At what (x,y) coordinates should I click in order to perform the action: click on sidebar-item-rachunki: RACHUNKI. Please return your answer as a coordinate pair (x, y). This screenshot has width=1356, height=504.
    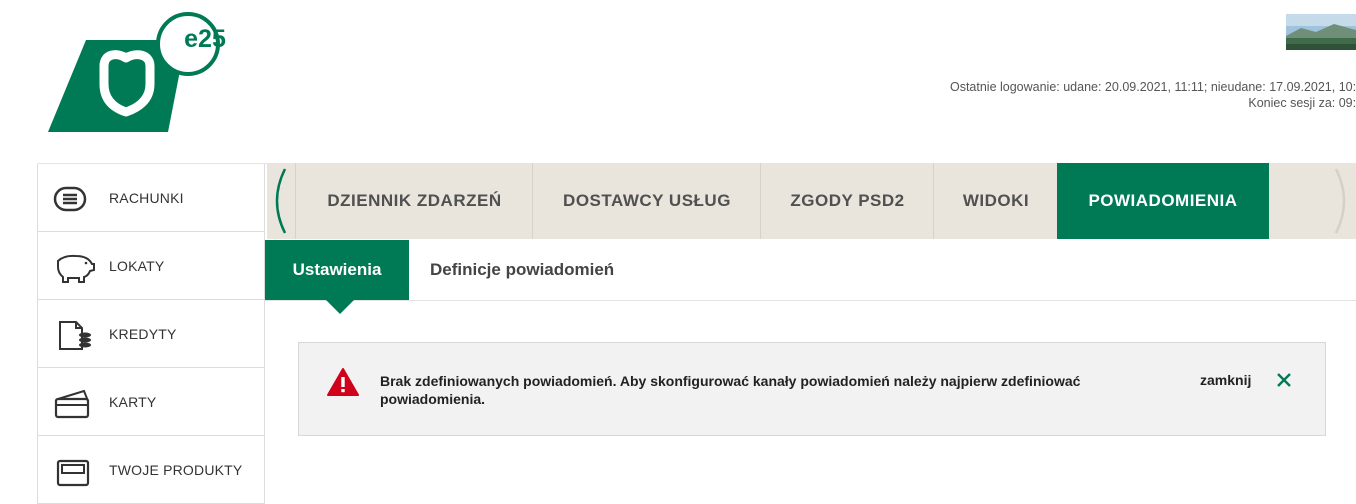
    Looking at the image, I should click on (151, 198).